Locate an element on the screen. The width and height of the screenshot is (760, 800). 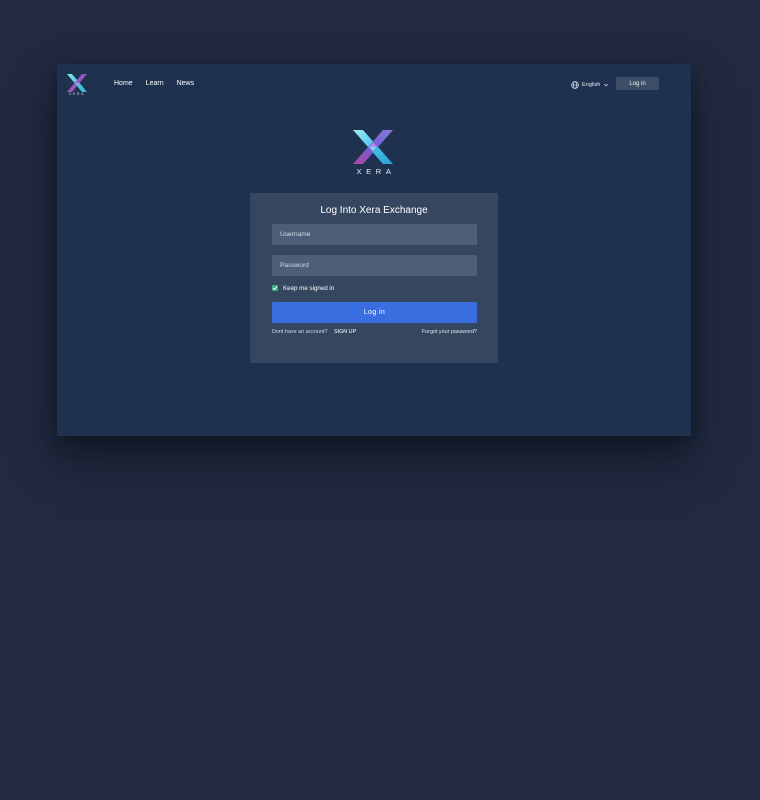
keep-signed-in-checkbox: Keep me signed in is located at coordinates (303, 288).